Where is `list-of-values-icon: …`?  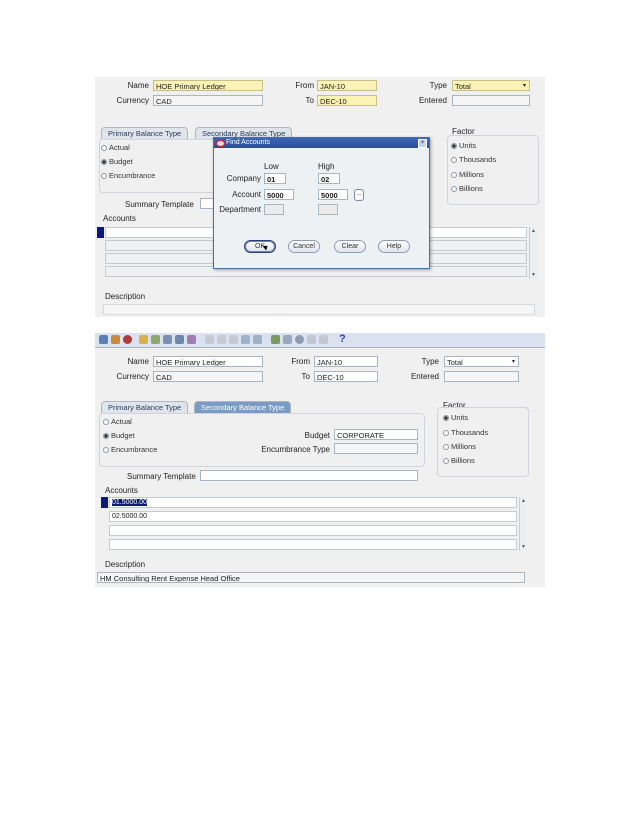 list-of-values-icon: … is located at coordinates (359, 195).